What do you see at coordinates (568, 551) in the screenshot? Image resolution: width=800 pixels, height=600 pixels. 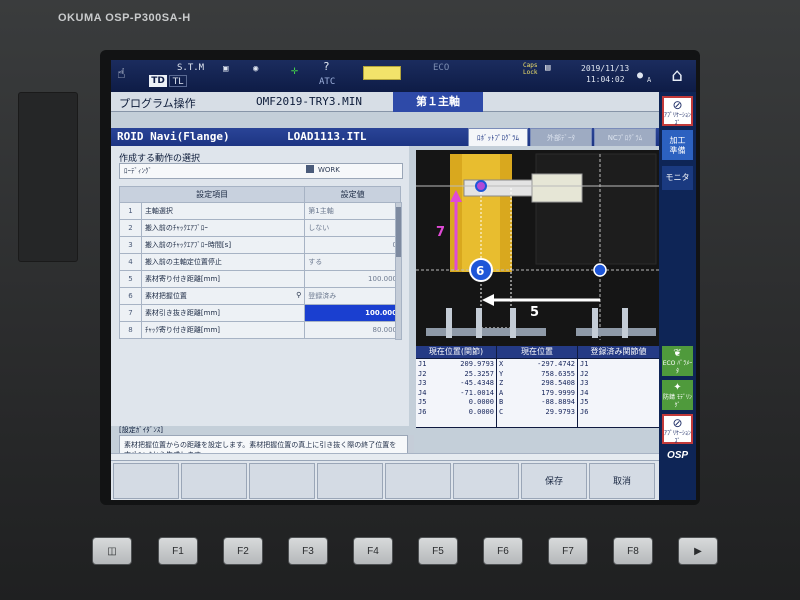 I see `fkey-f7: F7` at bounding box center [568, 551].